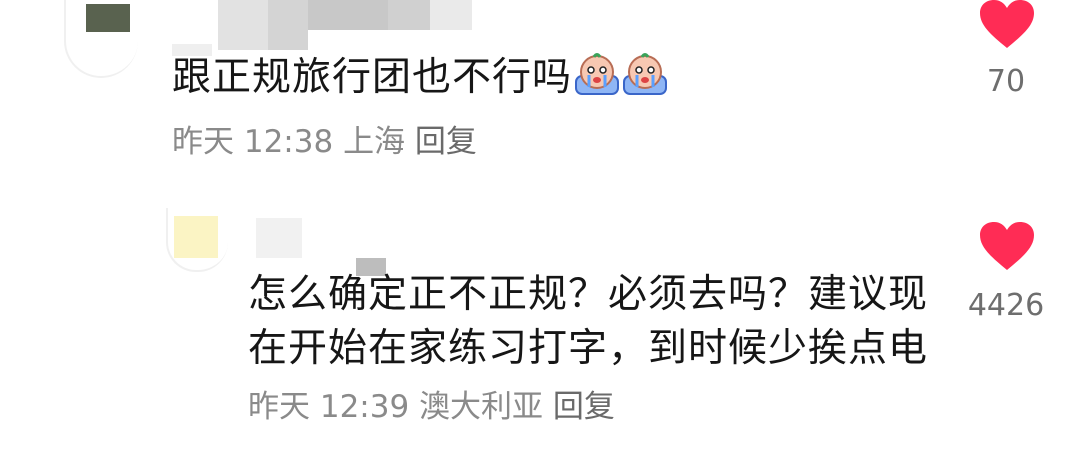 The width and height of the screenshot is (1080, 469). I want to click on comment-location: 澳大利亚, so click(481, 407).